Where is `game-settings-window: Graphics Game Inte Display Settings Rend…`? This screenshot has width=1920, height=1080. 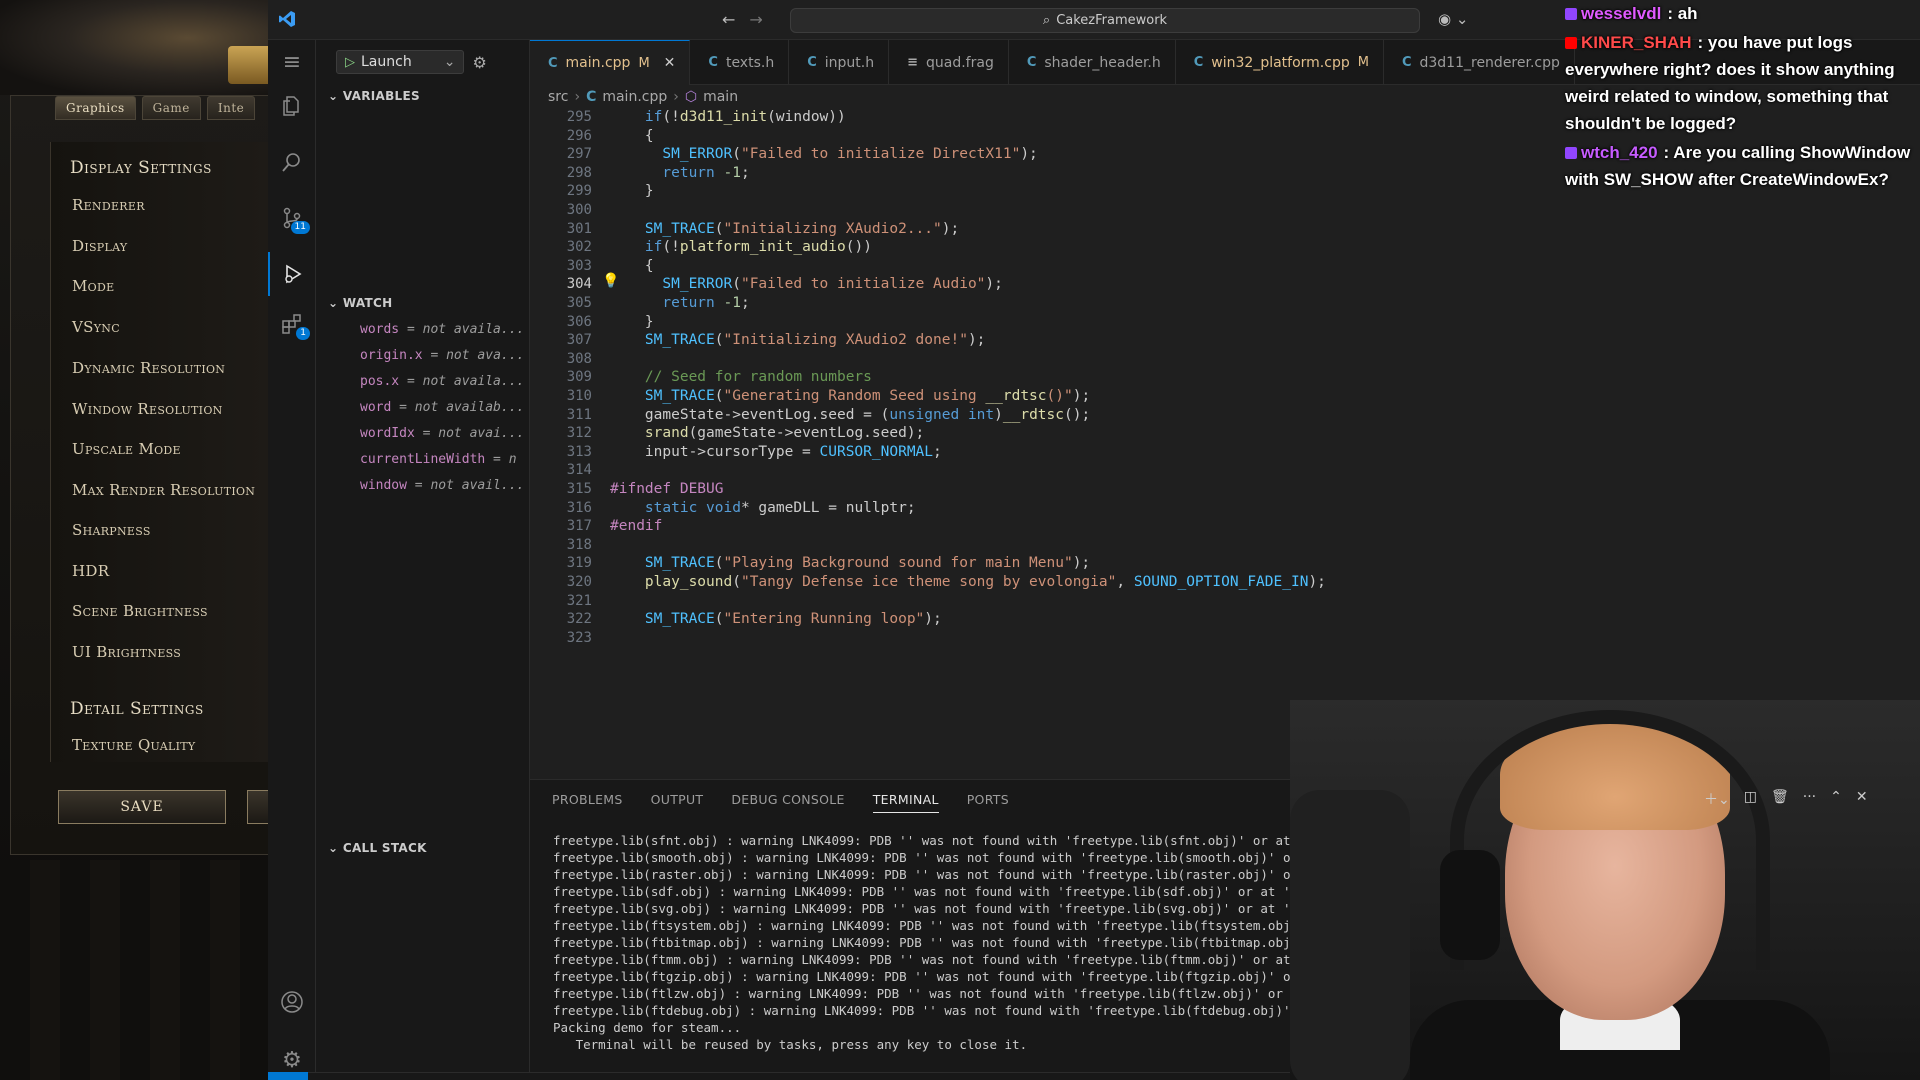
game-settings-window: Graphics Game Inte Display Settings Rend… is located at coordinates (134, 540).